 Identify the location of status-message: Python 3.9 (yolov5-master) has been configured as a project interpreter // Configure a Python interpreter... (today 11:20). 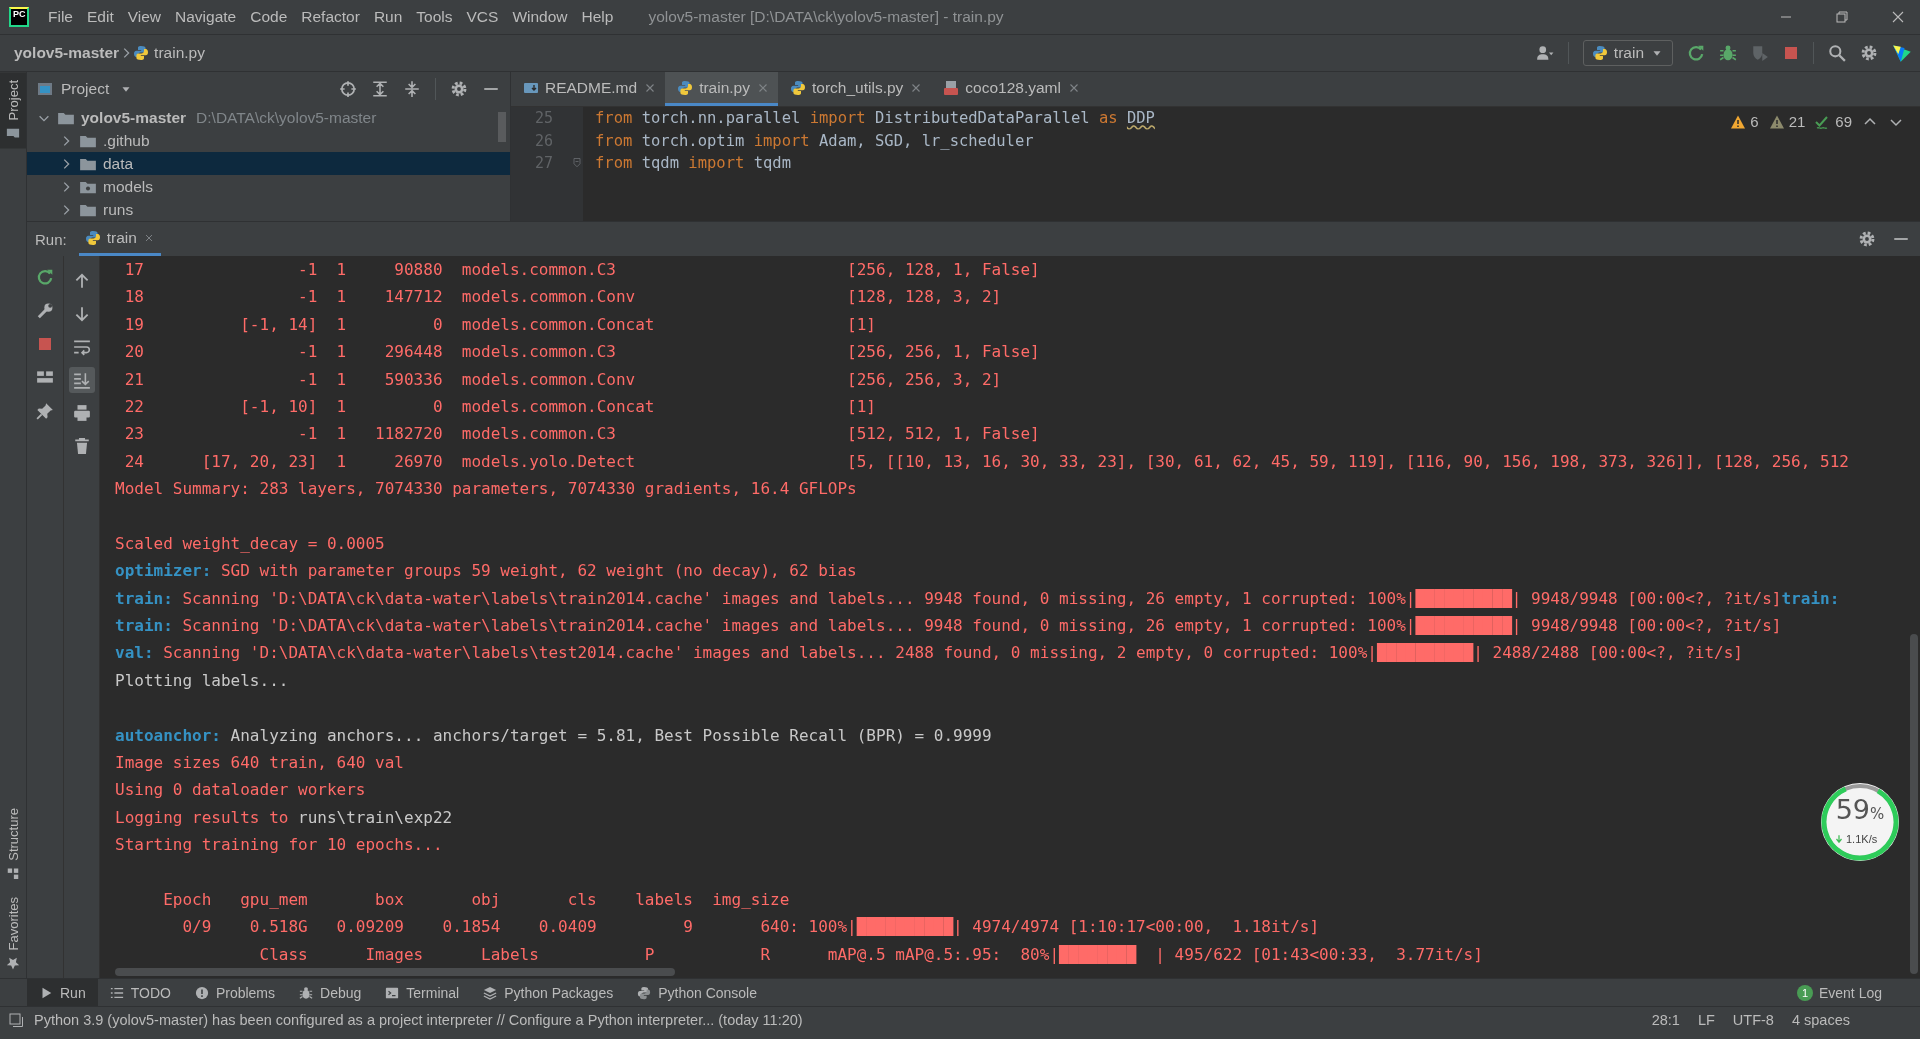
(418, 1020).